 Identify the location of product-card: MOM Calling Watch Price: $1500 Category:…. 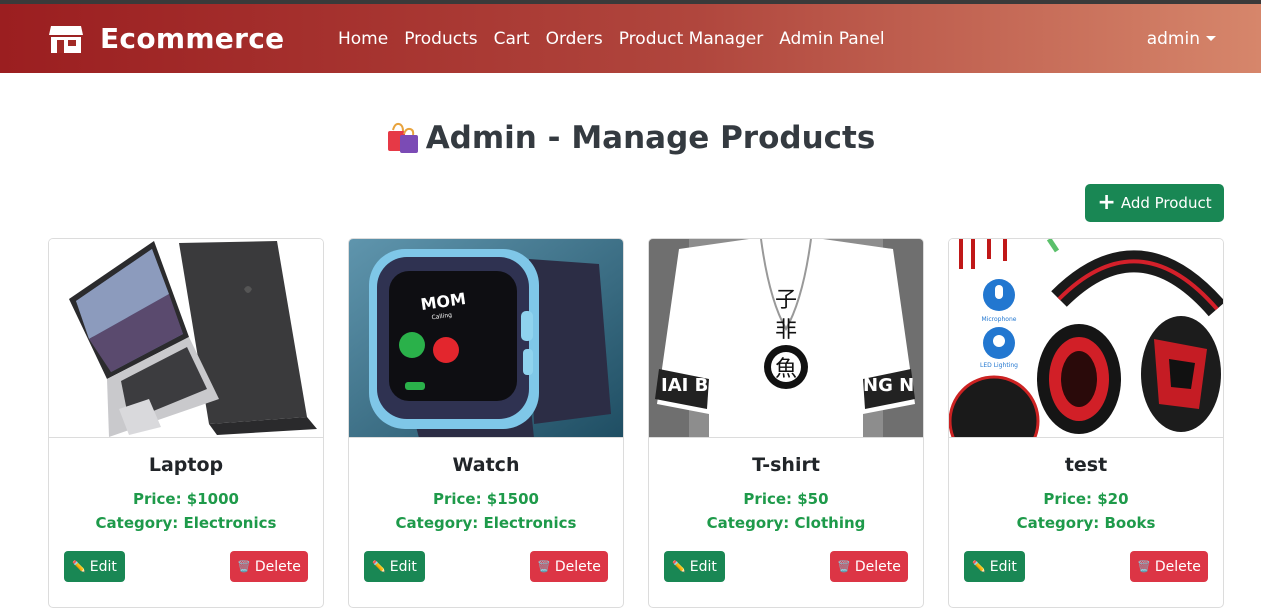
(486, 423).